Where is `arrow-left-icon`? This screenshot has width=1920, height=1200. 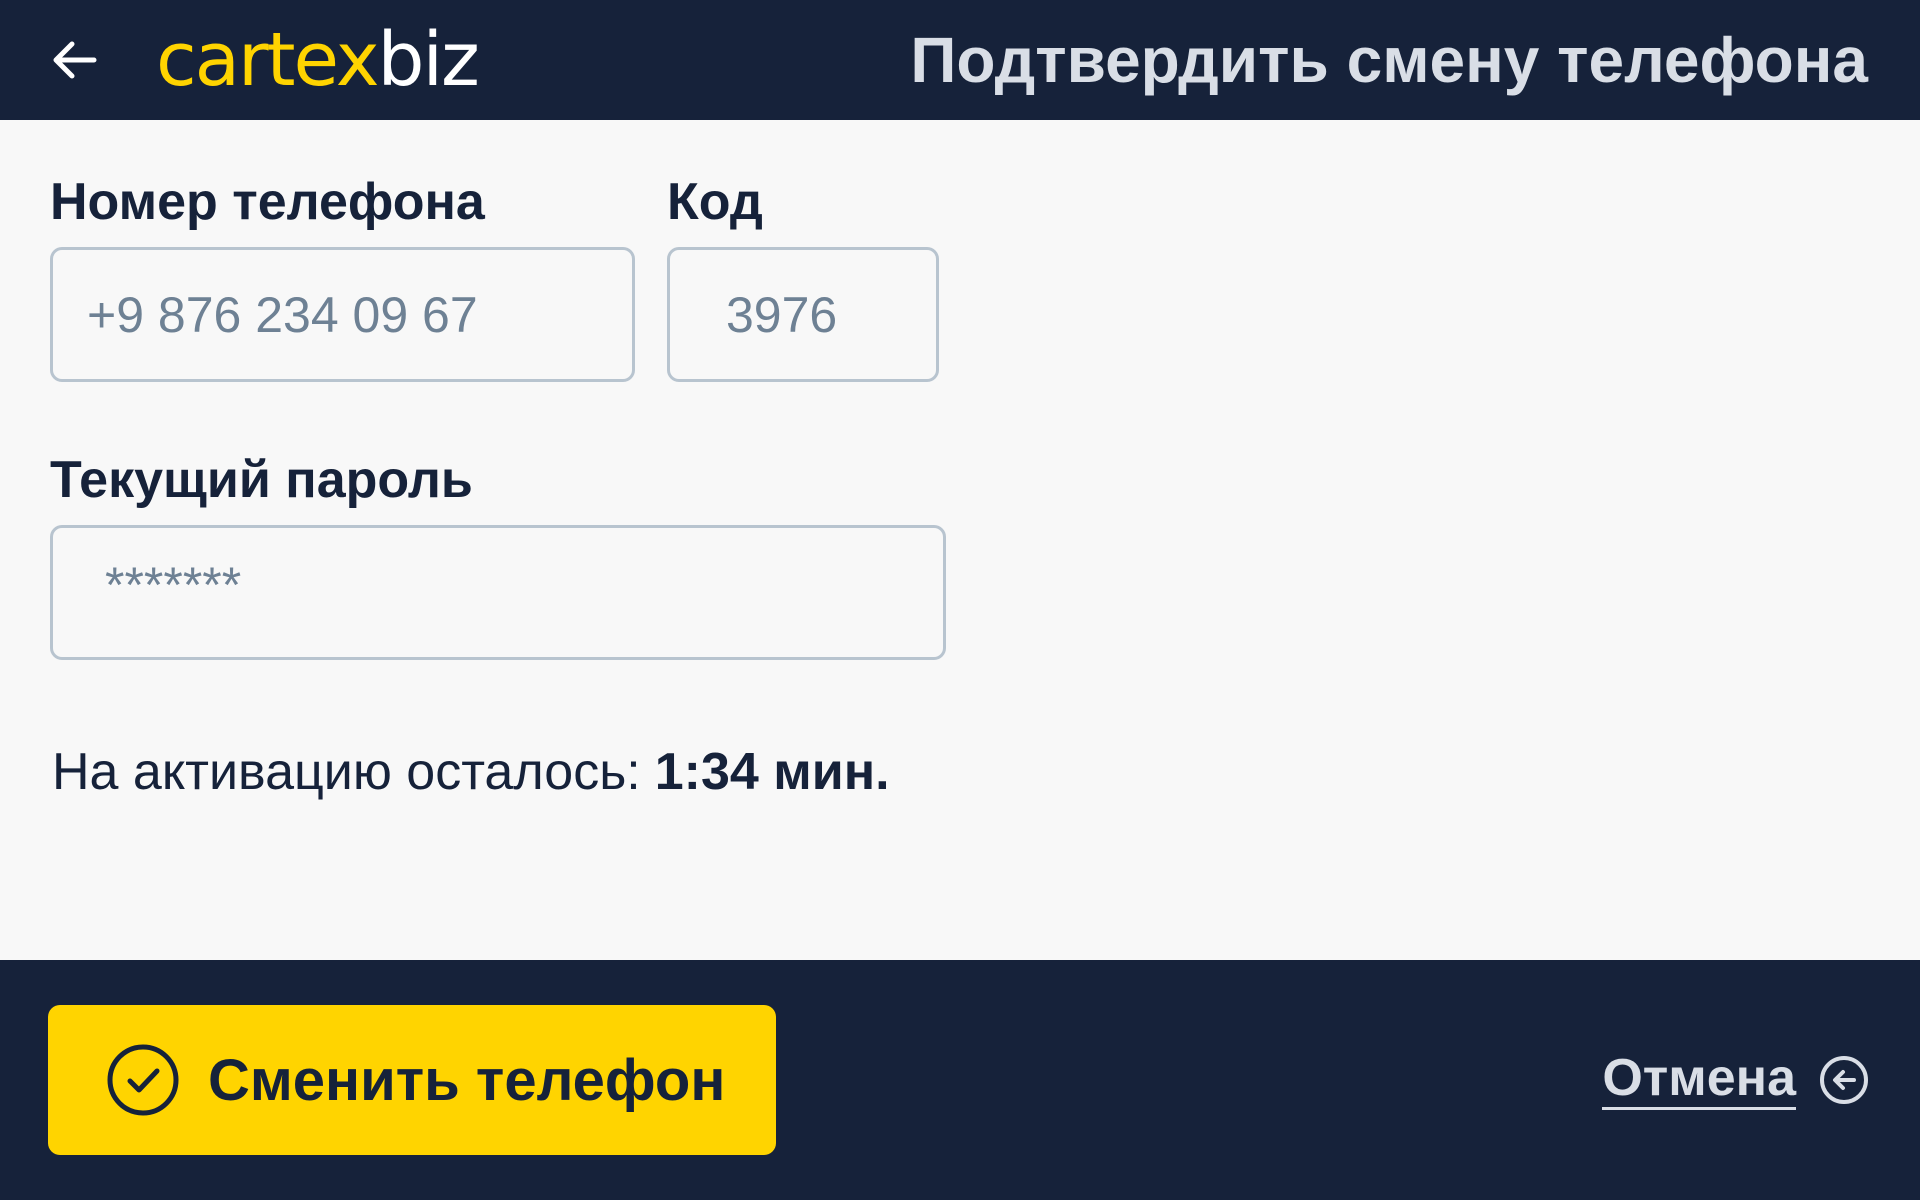 arrow-left-icon is located at coordinates (75, 60).